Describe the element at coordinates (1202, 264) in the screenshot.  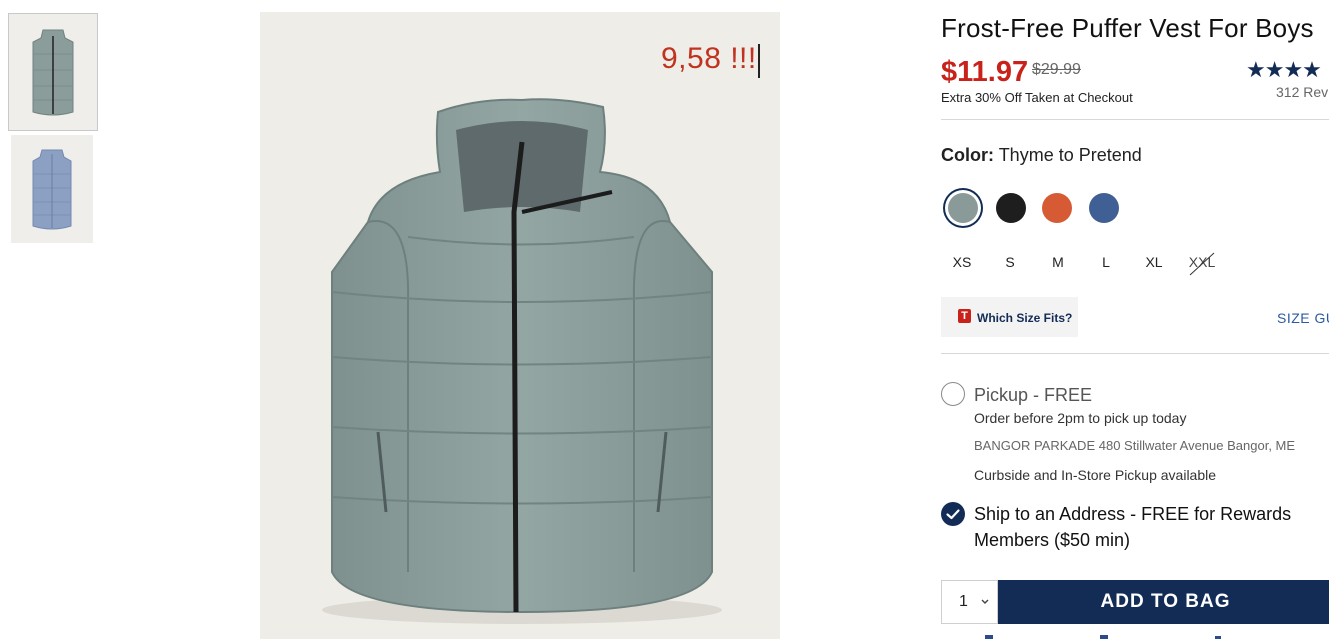
I see `size-unavailable-strike` at that location.